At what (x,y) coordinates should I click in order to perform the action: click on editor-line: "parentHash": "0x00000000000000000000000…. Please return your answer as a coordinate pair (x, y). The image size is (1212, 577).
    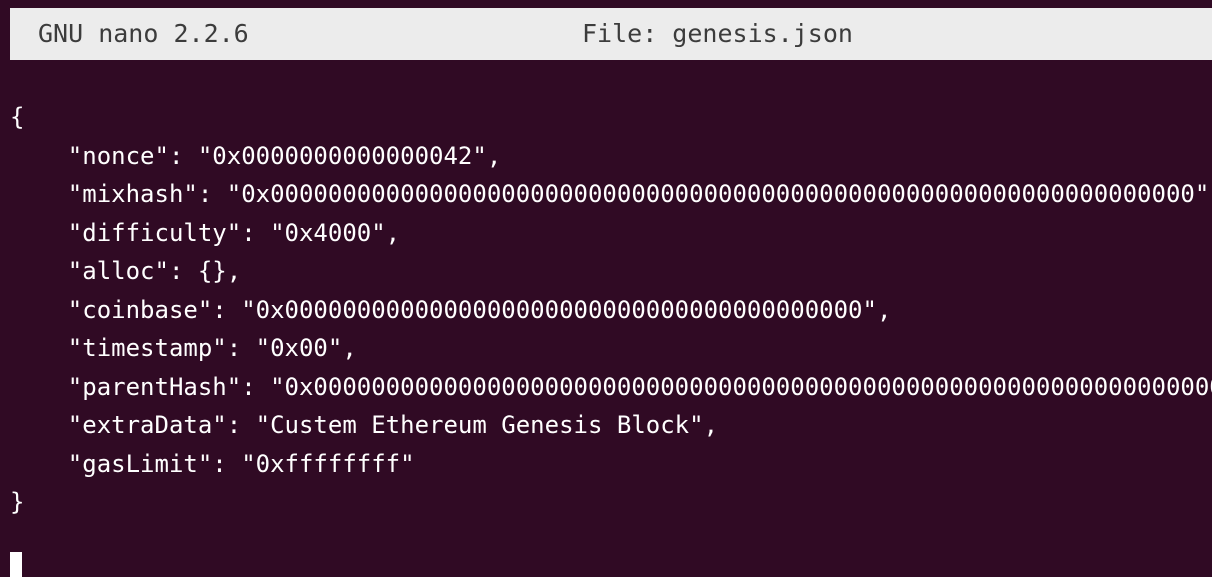
    Looking at the image, I should click on (611, 387).